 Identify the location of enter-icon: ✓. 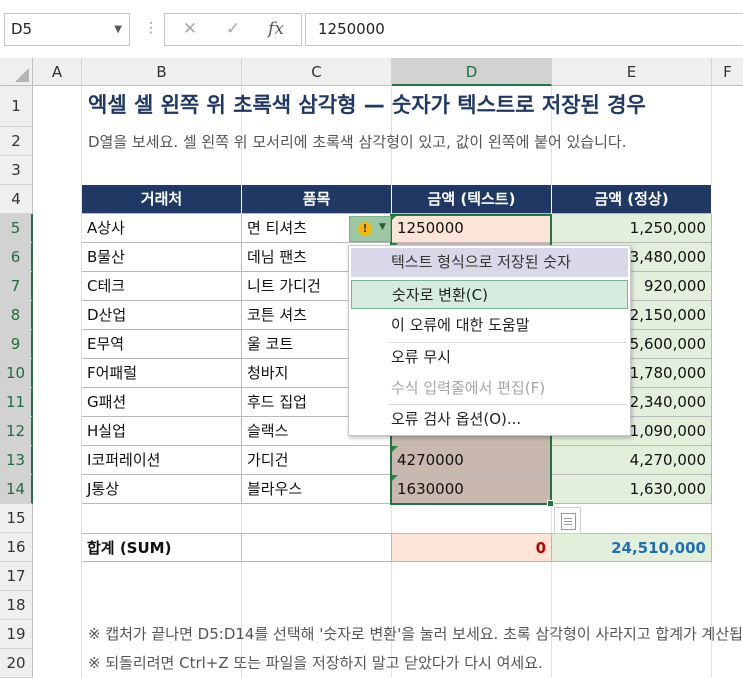
(233, 29).